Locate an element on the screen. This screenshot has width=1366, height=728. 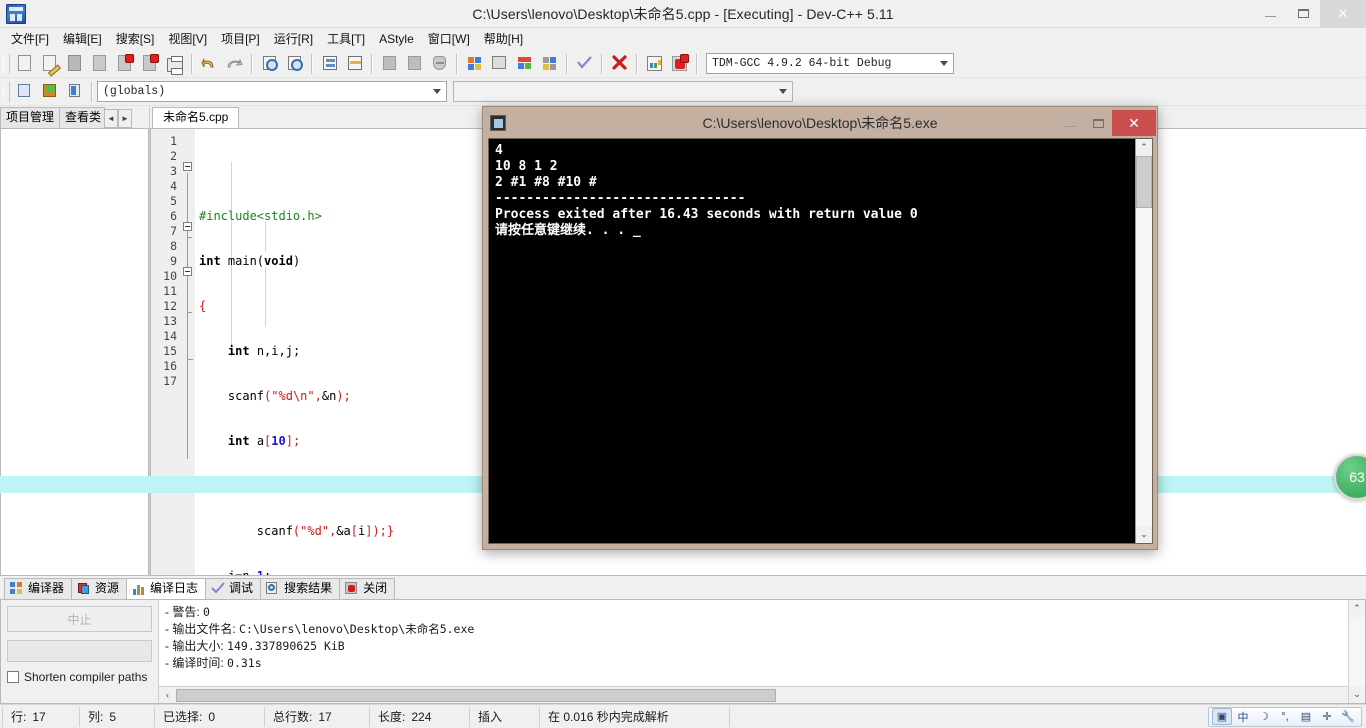
log-label: 输出大小: is located at coordinates (198, 646).